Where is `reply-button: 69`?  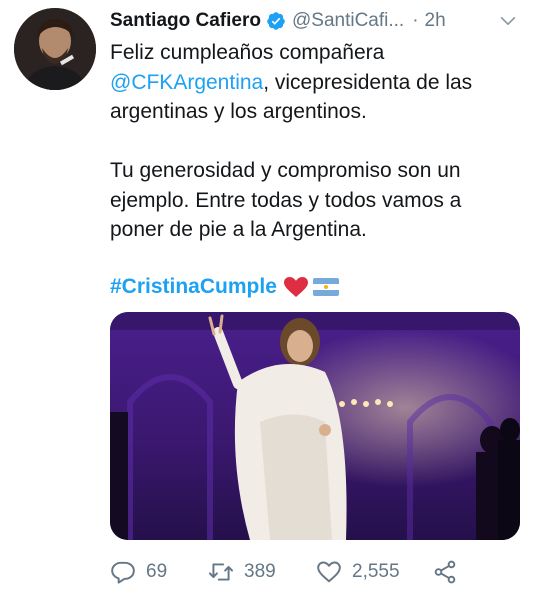 reply-button: 69 is located at coordinates (159, 572).